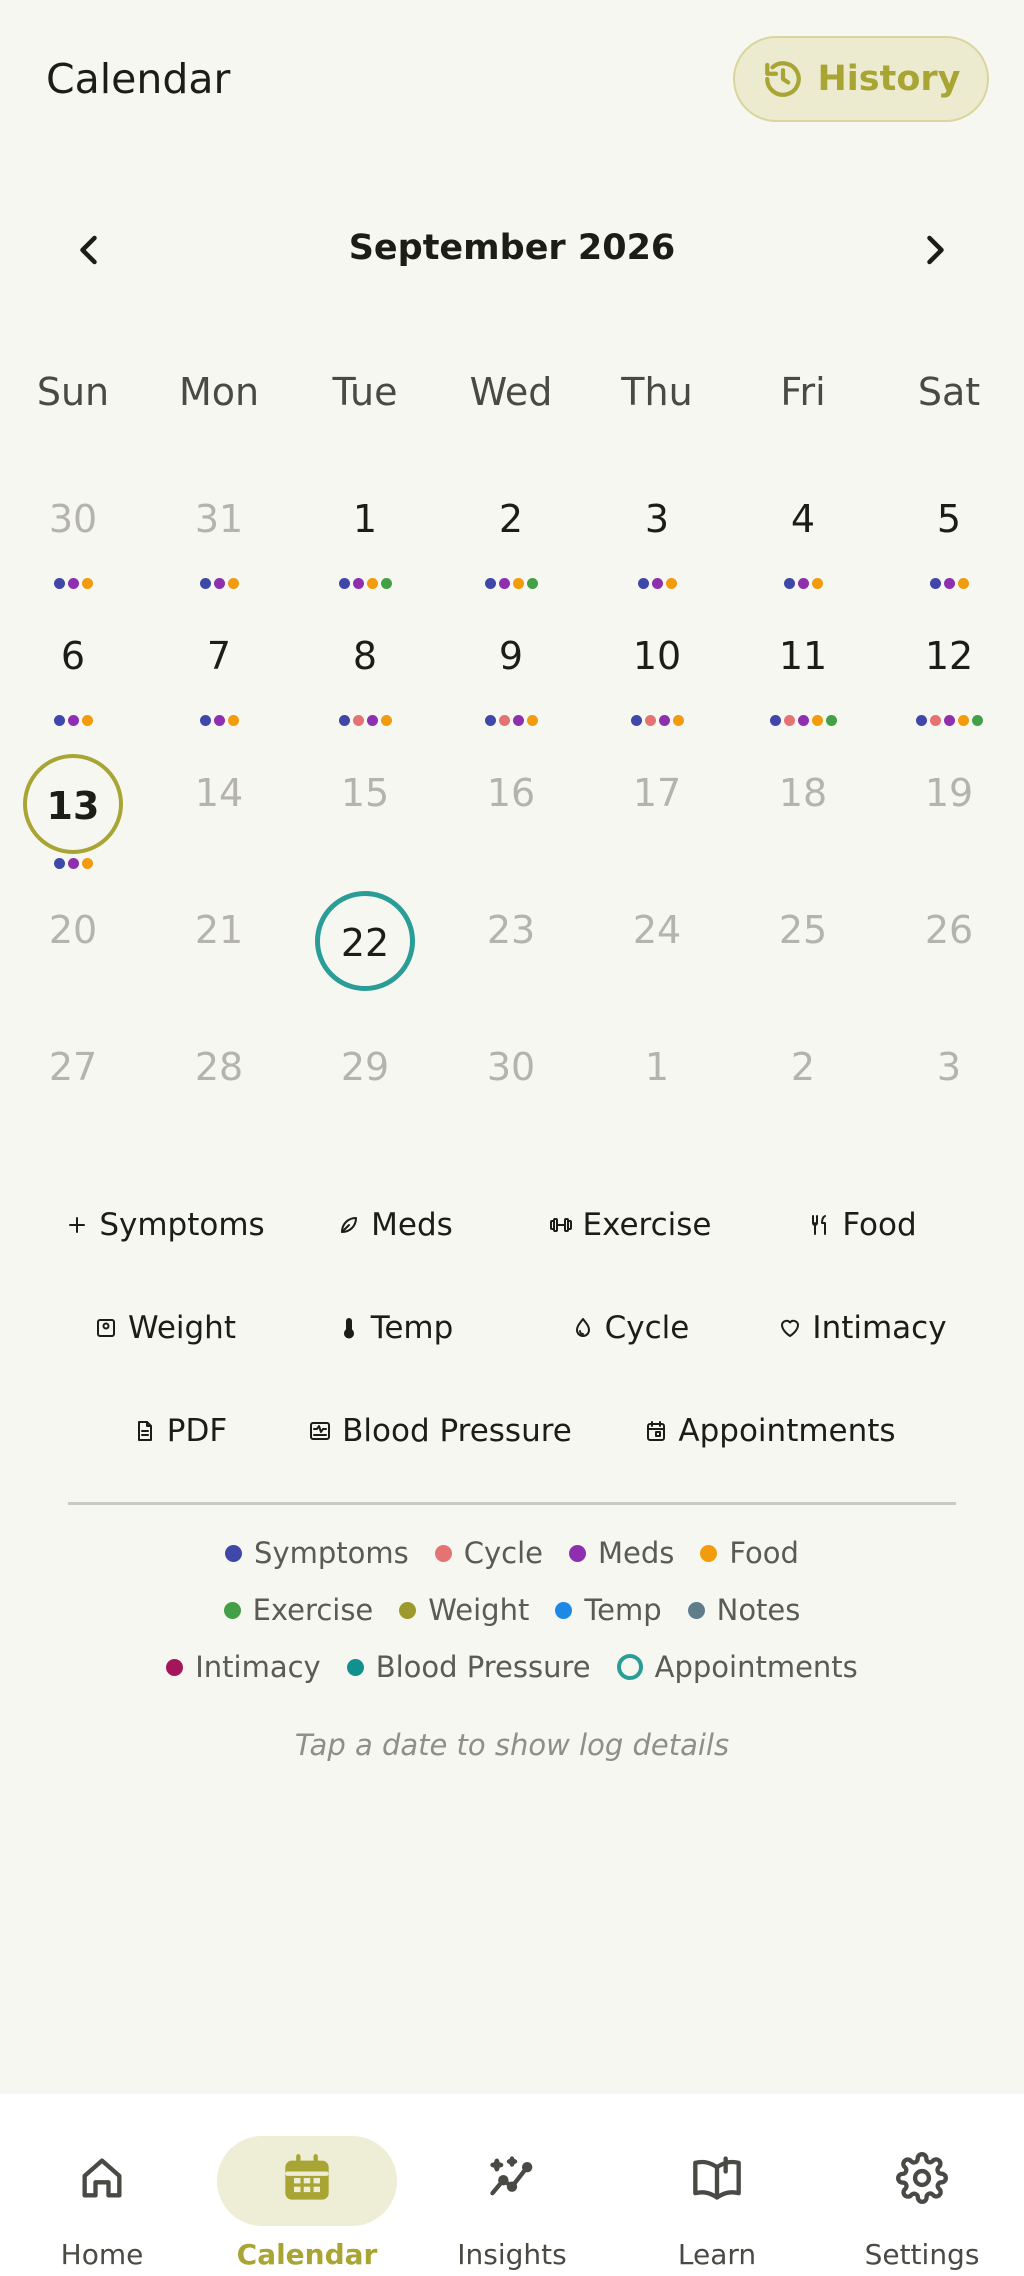  Describe the element at coordinates (73, 1096) in the screenshot. I see `calendar-day: 27` at that location.